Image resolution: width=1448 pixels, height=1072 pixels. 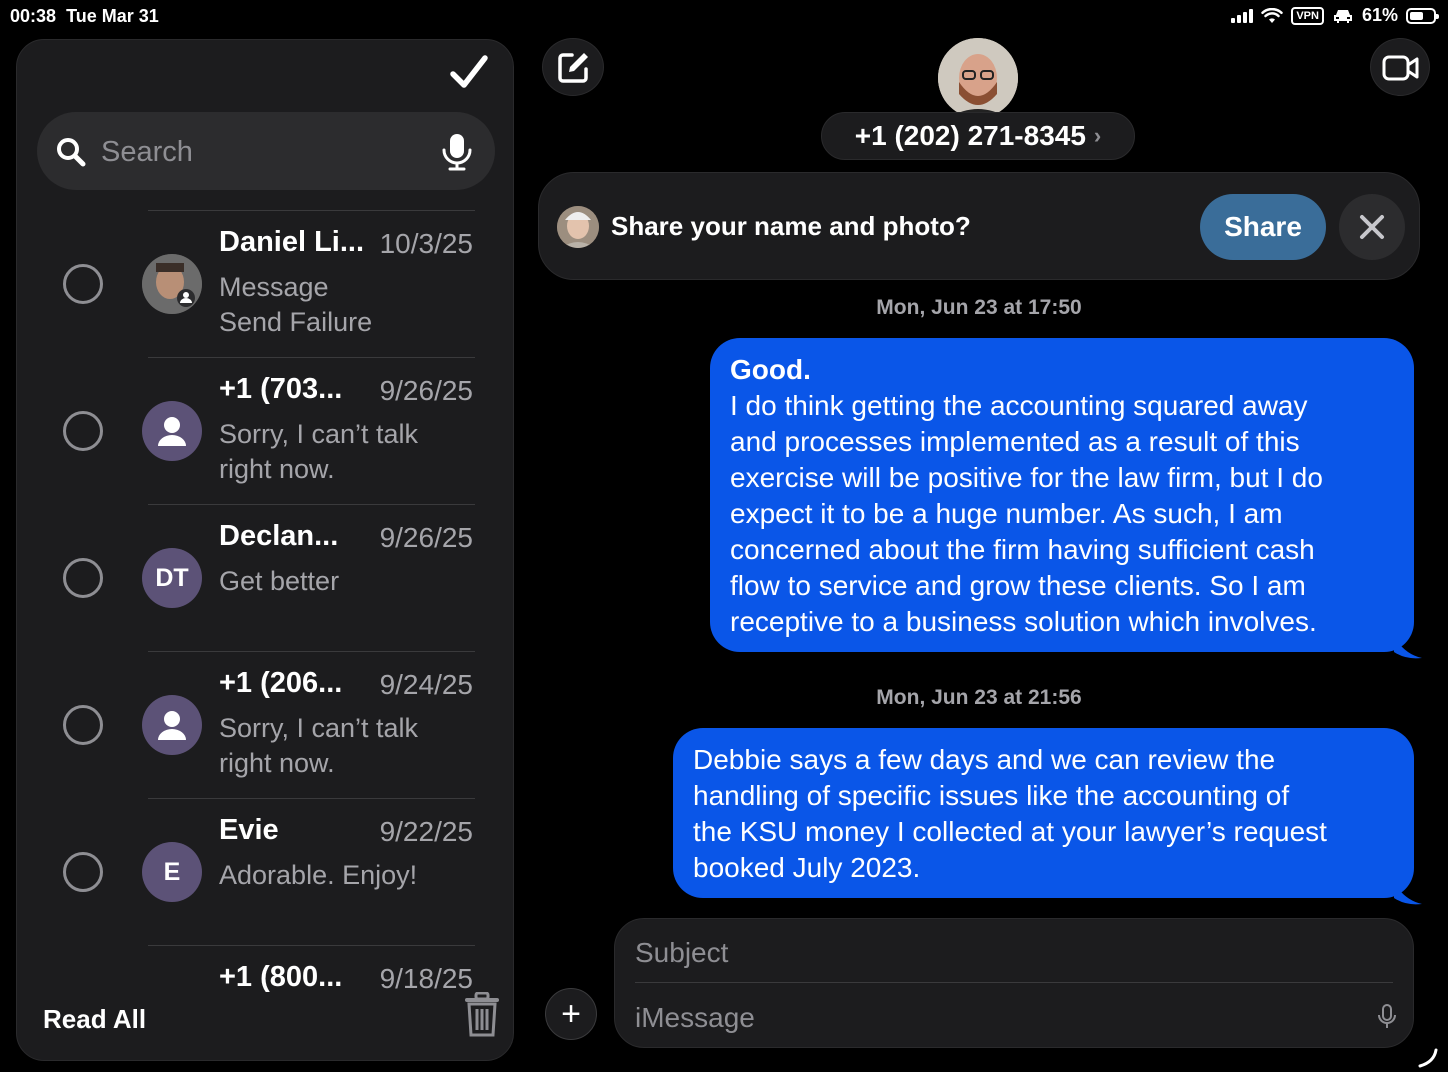 I want to click on preview-line: right now., so click(x=277, y=763).